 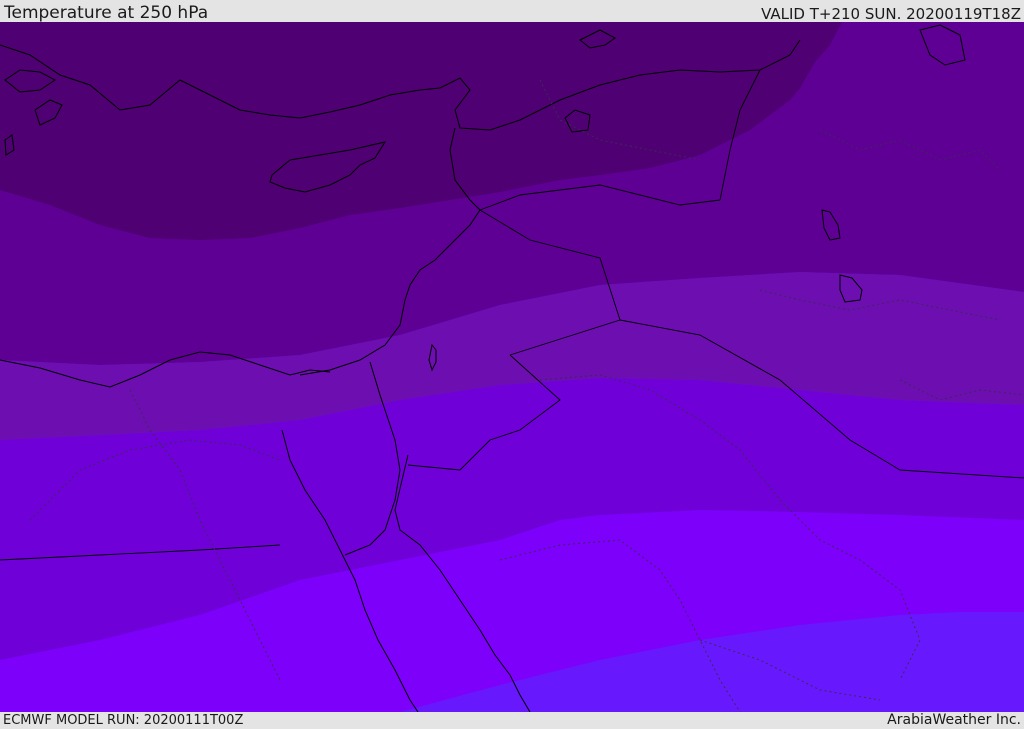 I want to click on model-run-label: ECMWF MODEL RUN: 20200111T00Z, so click(x=123, y=720).